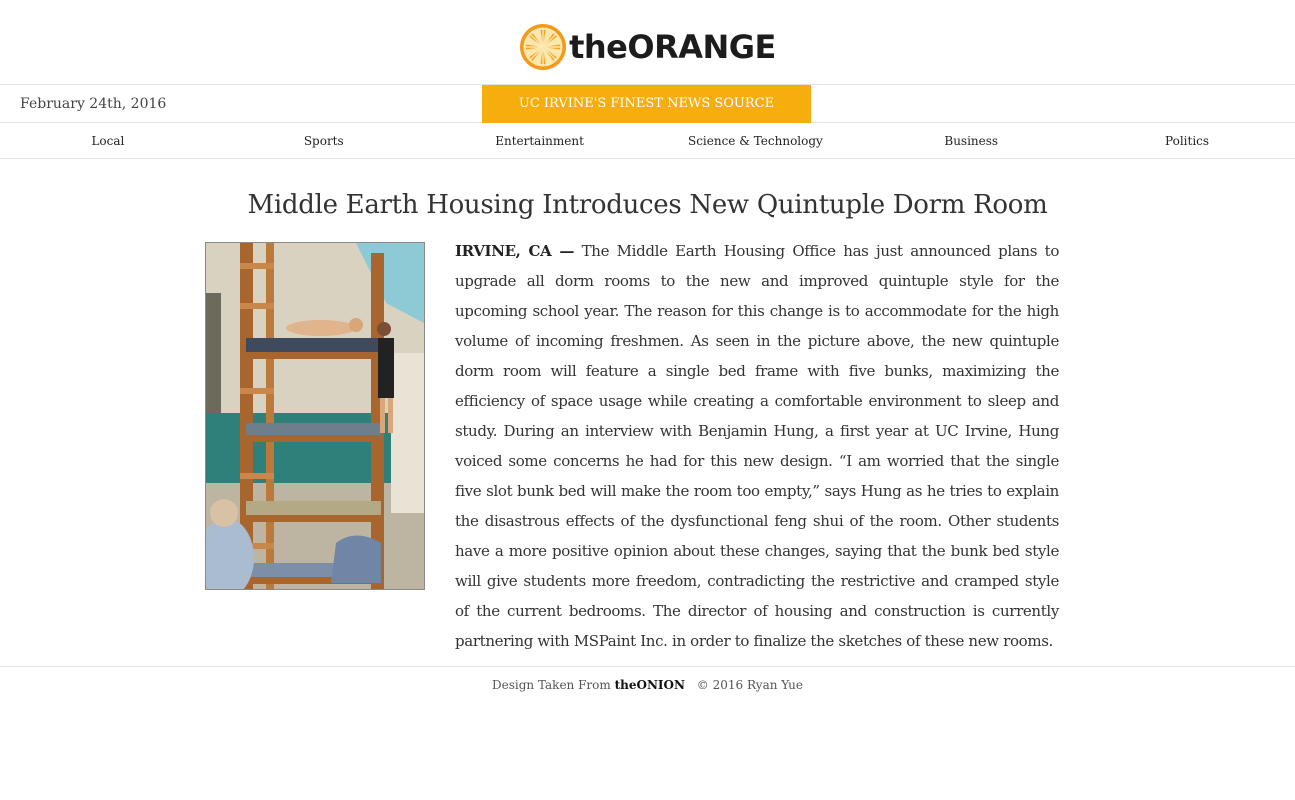 This screenshot has width=1295, height=800. I want to click on footer-credit-prefix: Design Taken From, so click(551, 685).